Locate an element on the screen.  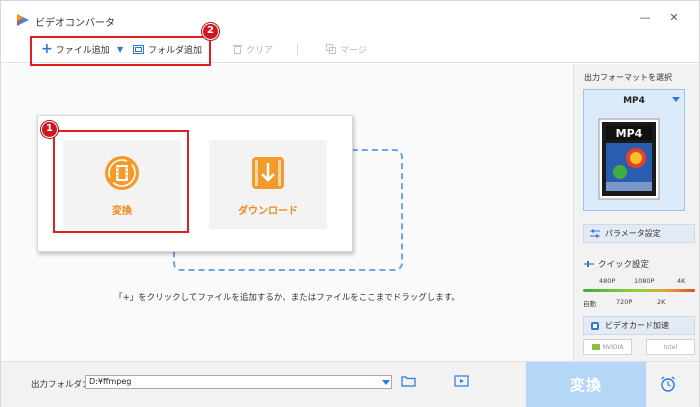
clear-button: クリア is located at coordinates (253, 49).